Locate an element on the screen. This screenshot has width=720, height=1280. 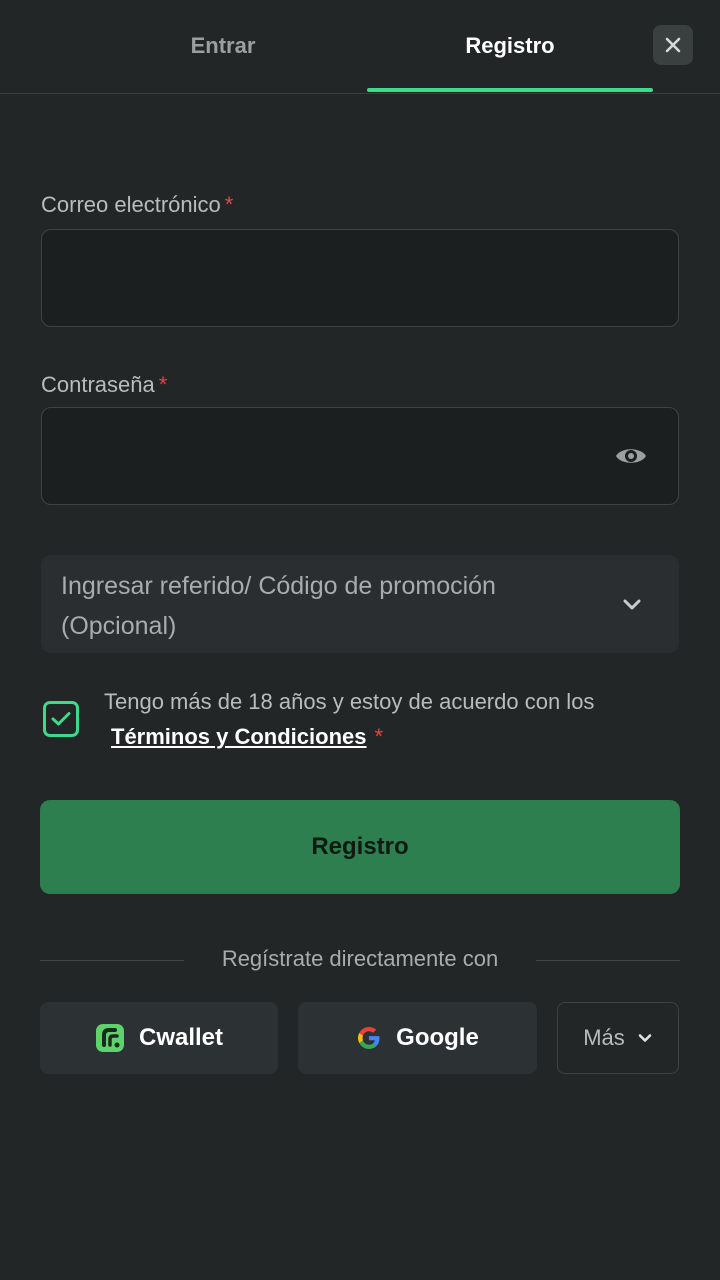
eye-icon is located at coordinates (631, 456).